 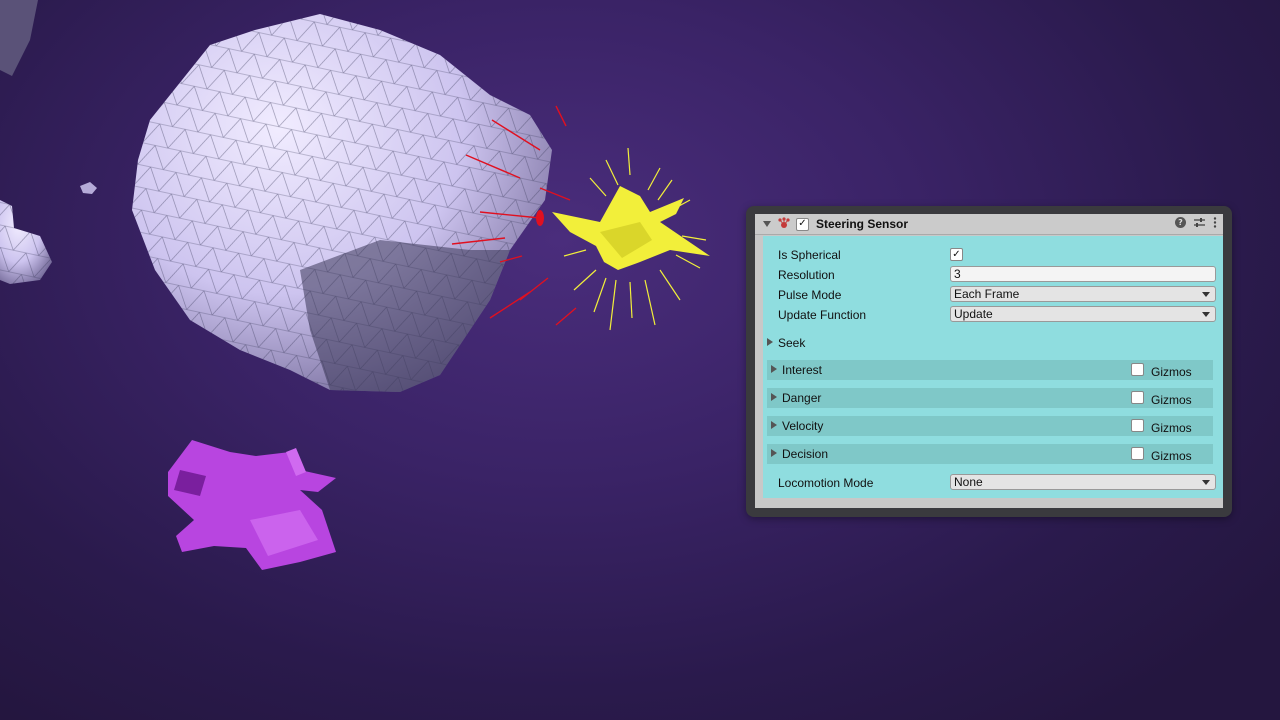 What do you see at coordinates (809, 255) in the screenshot?
I see `is-spherical-label: Is Spherical` at bounding box center [809, 255].